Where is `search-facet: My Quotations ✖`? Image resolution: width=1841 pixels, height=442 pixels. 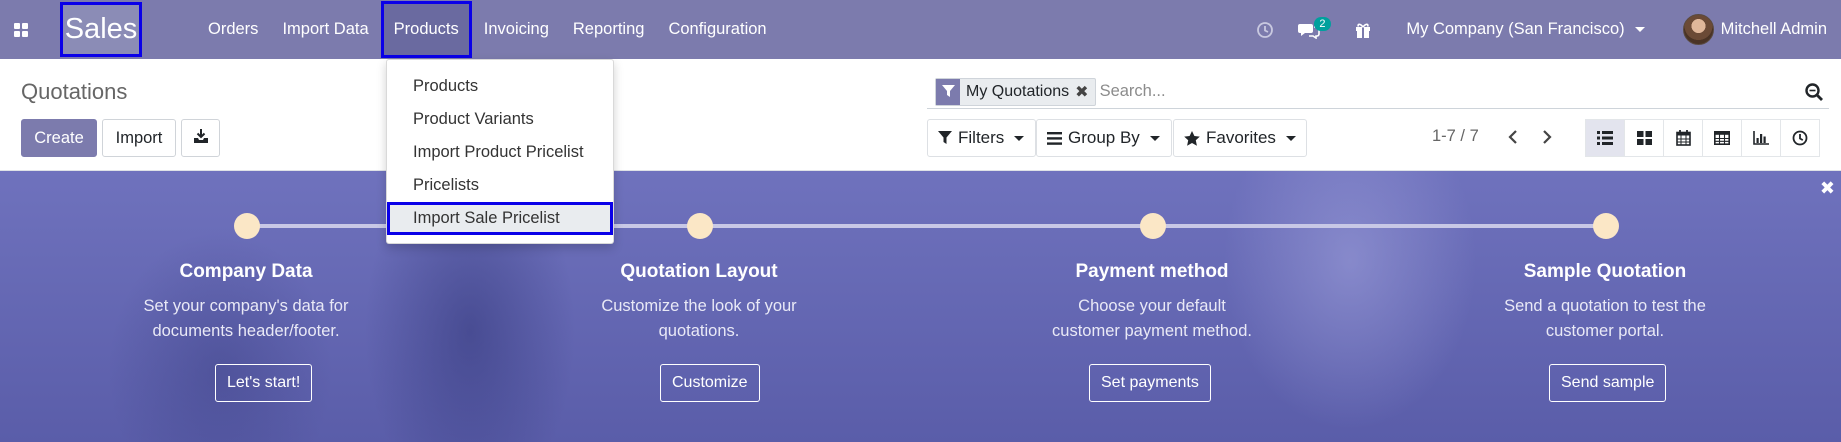
search-facet: My Quotations ✖ is located at coordinates (1015, 91).